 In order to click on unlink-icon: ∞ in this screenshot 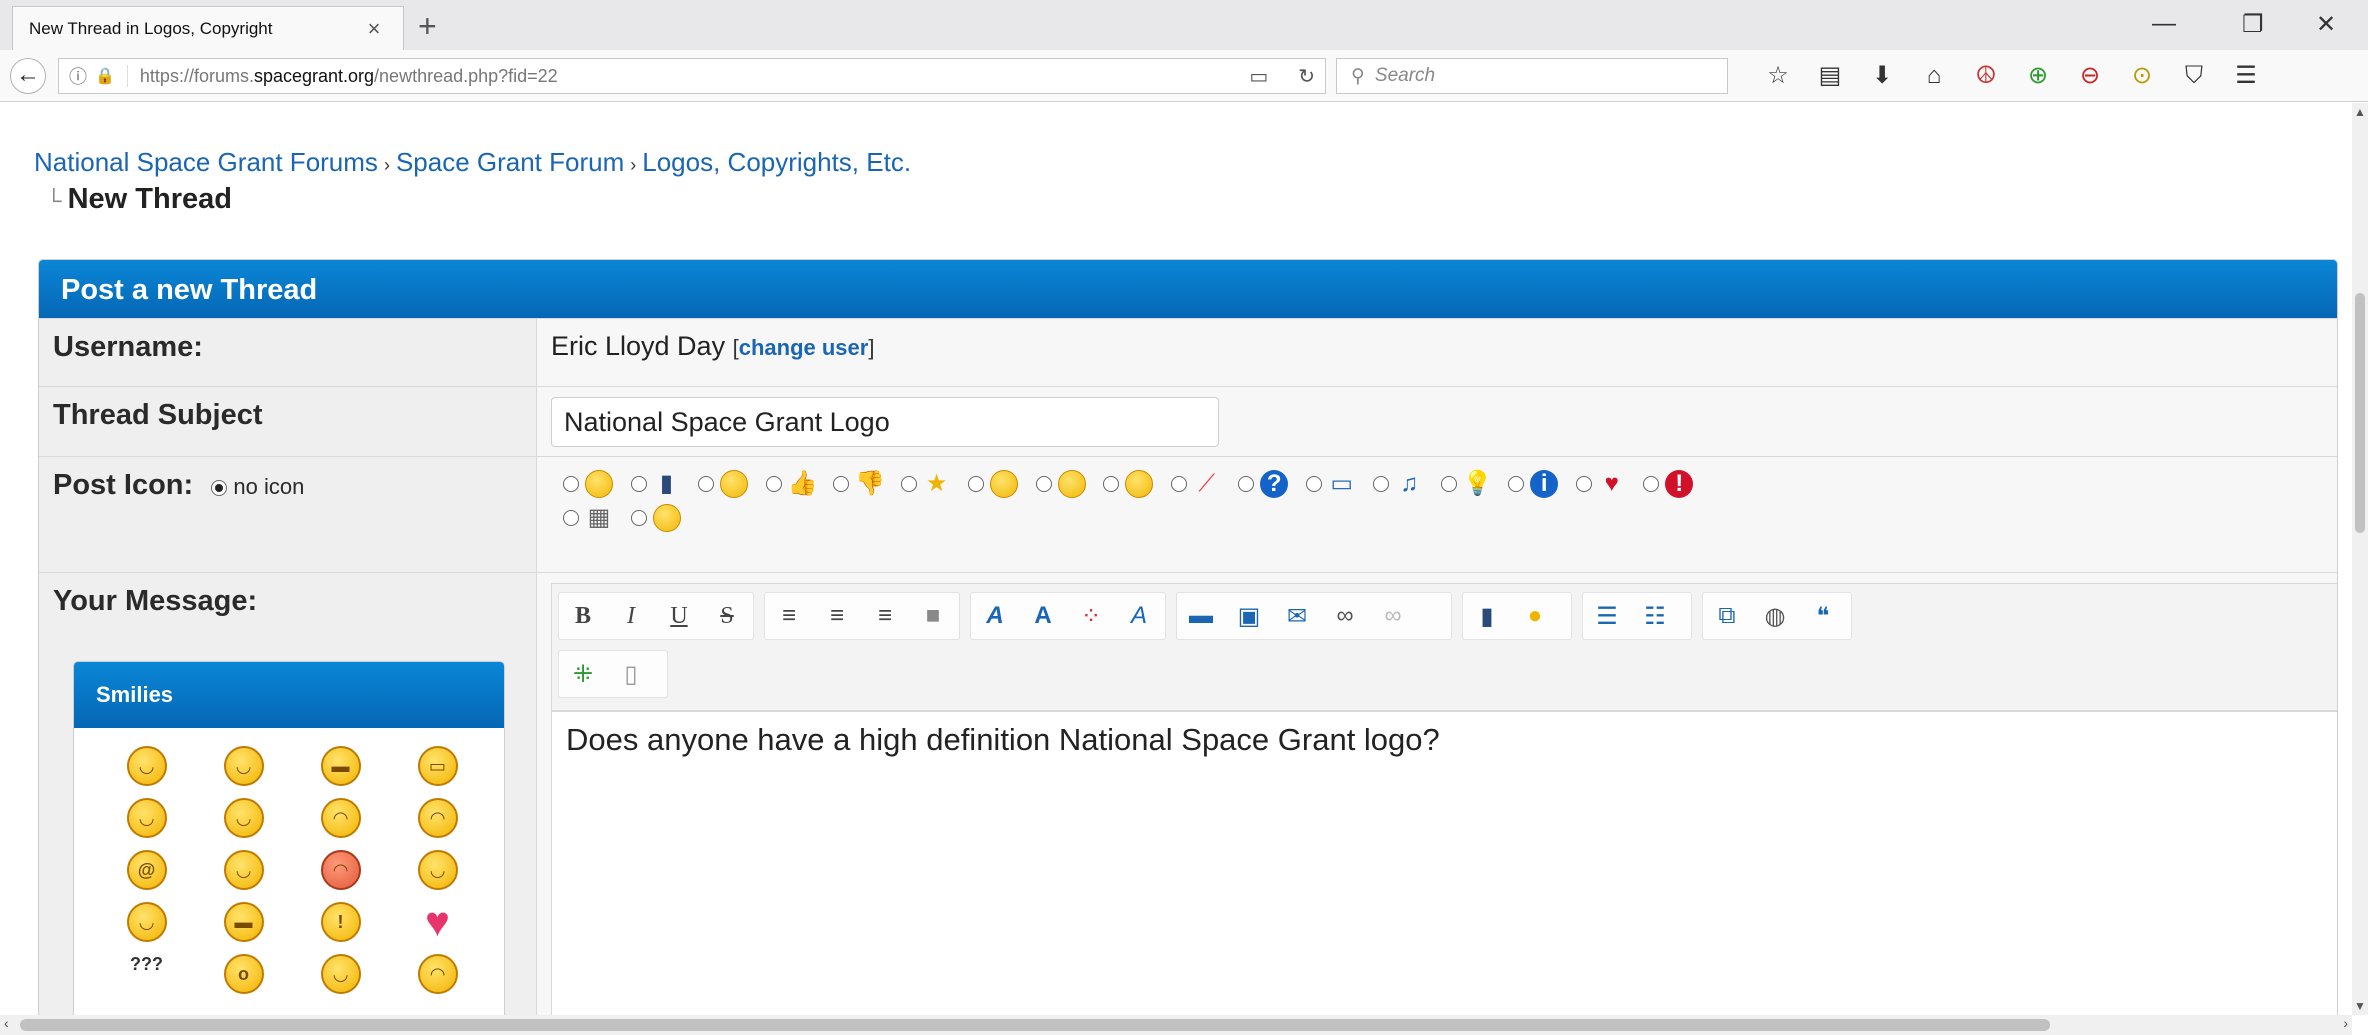, I will do `click(1393, 616)`.